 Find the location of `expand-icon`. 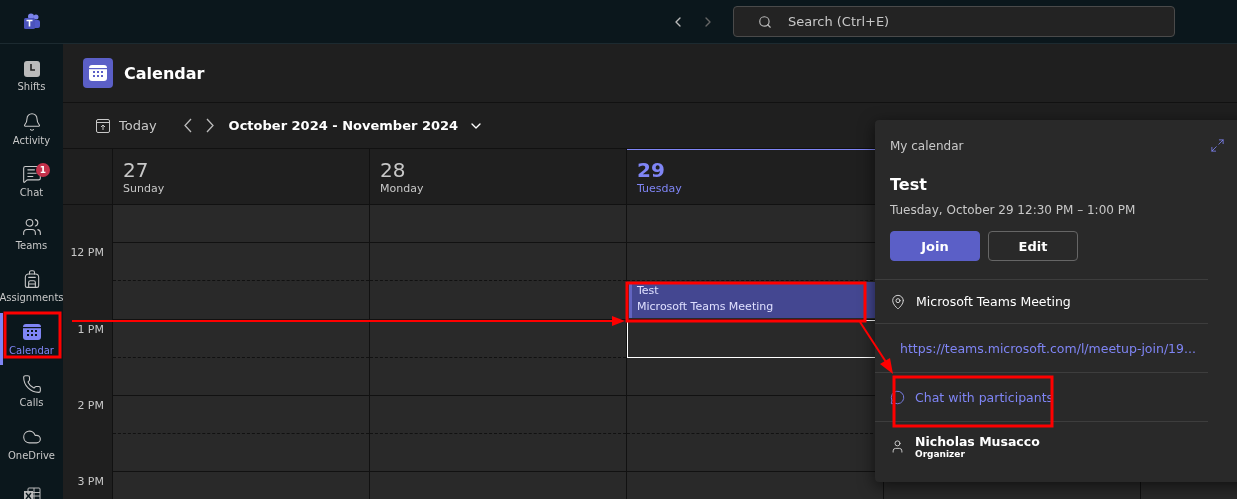

expand-icon is located at coordinates (1217, 145).